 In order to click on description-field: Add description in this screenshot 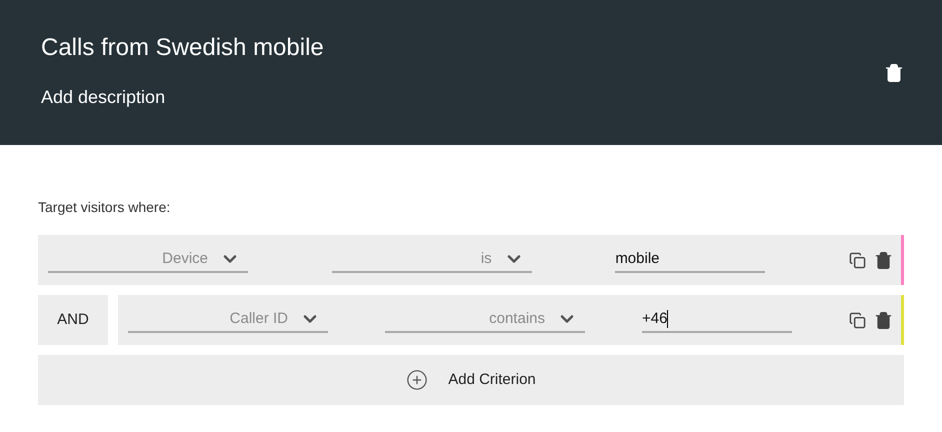, I will do `click(182, 97)`.